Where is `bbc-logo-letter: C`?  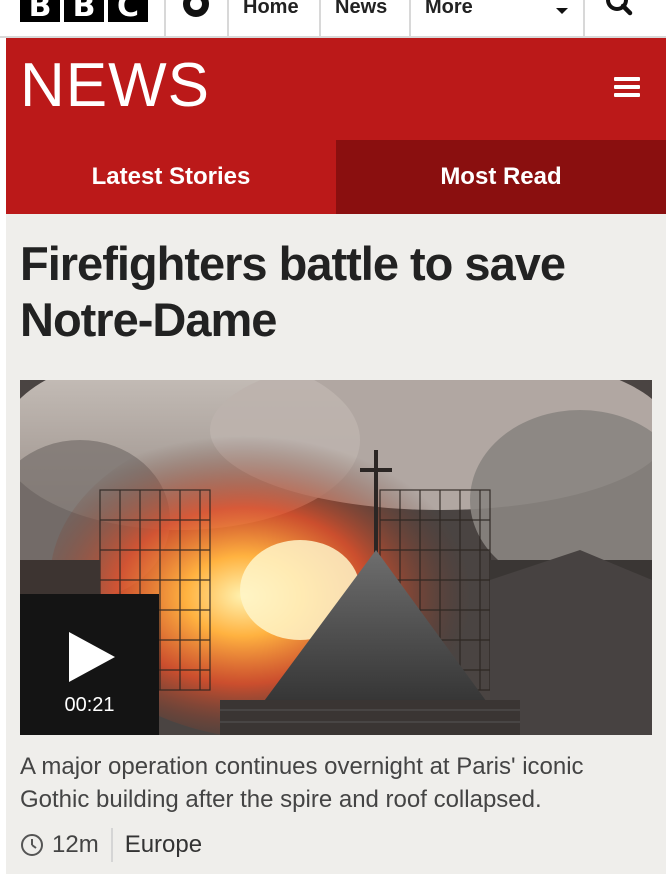
bbc-logo-letter: C is located at coordinates (128, 12).